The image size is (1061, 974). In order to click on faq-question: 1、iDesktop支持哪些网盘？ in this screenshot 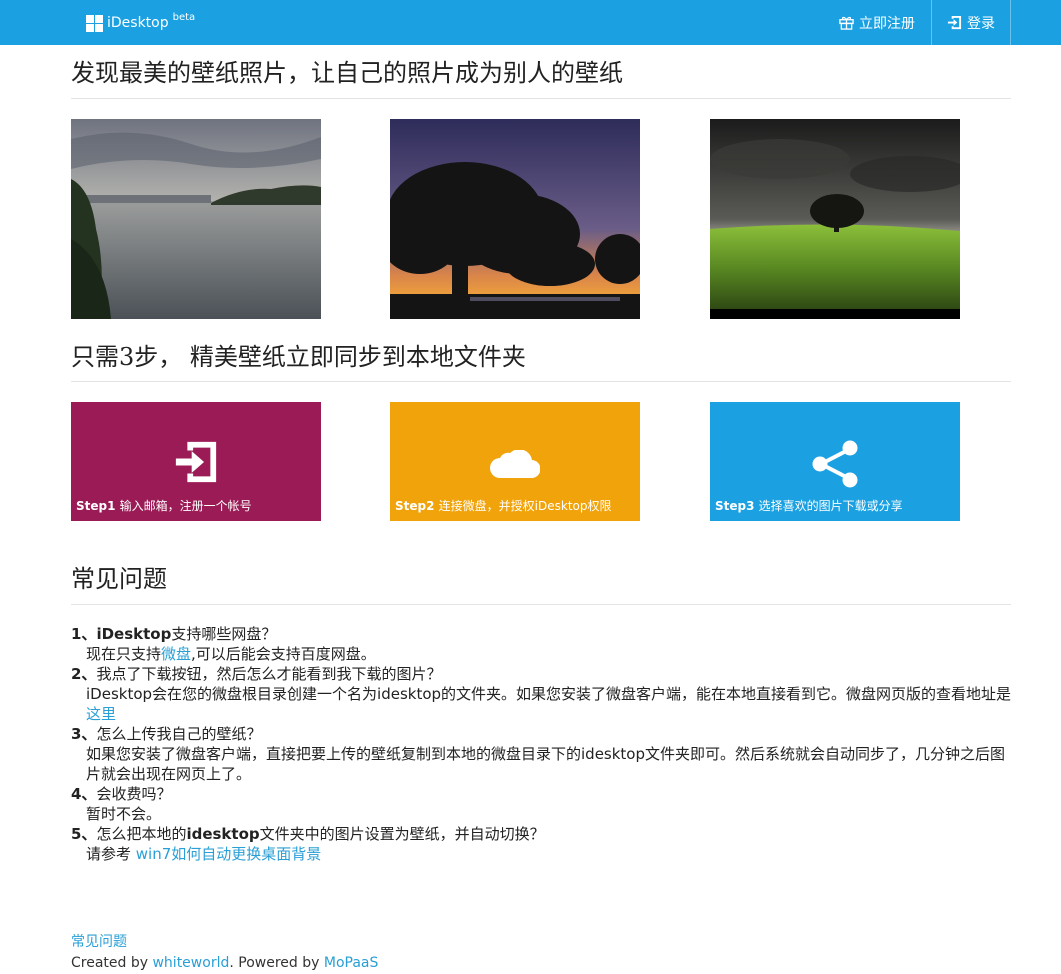, I will do `click(174, 634)`.